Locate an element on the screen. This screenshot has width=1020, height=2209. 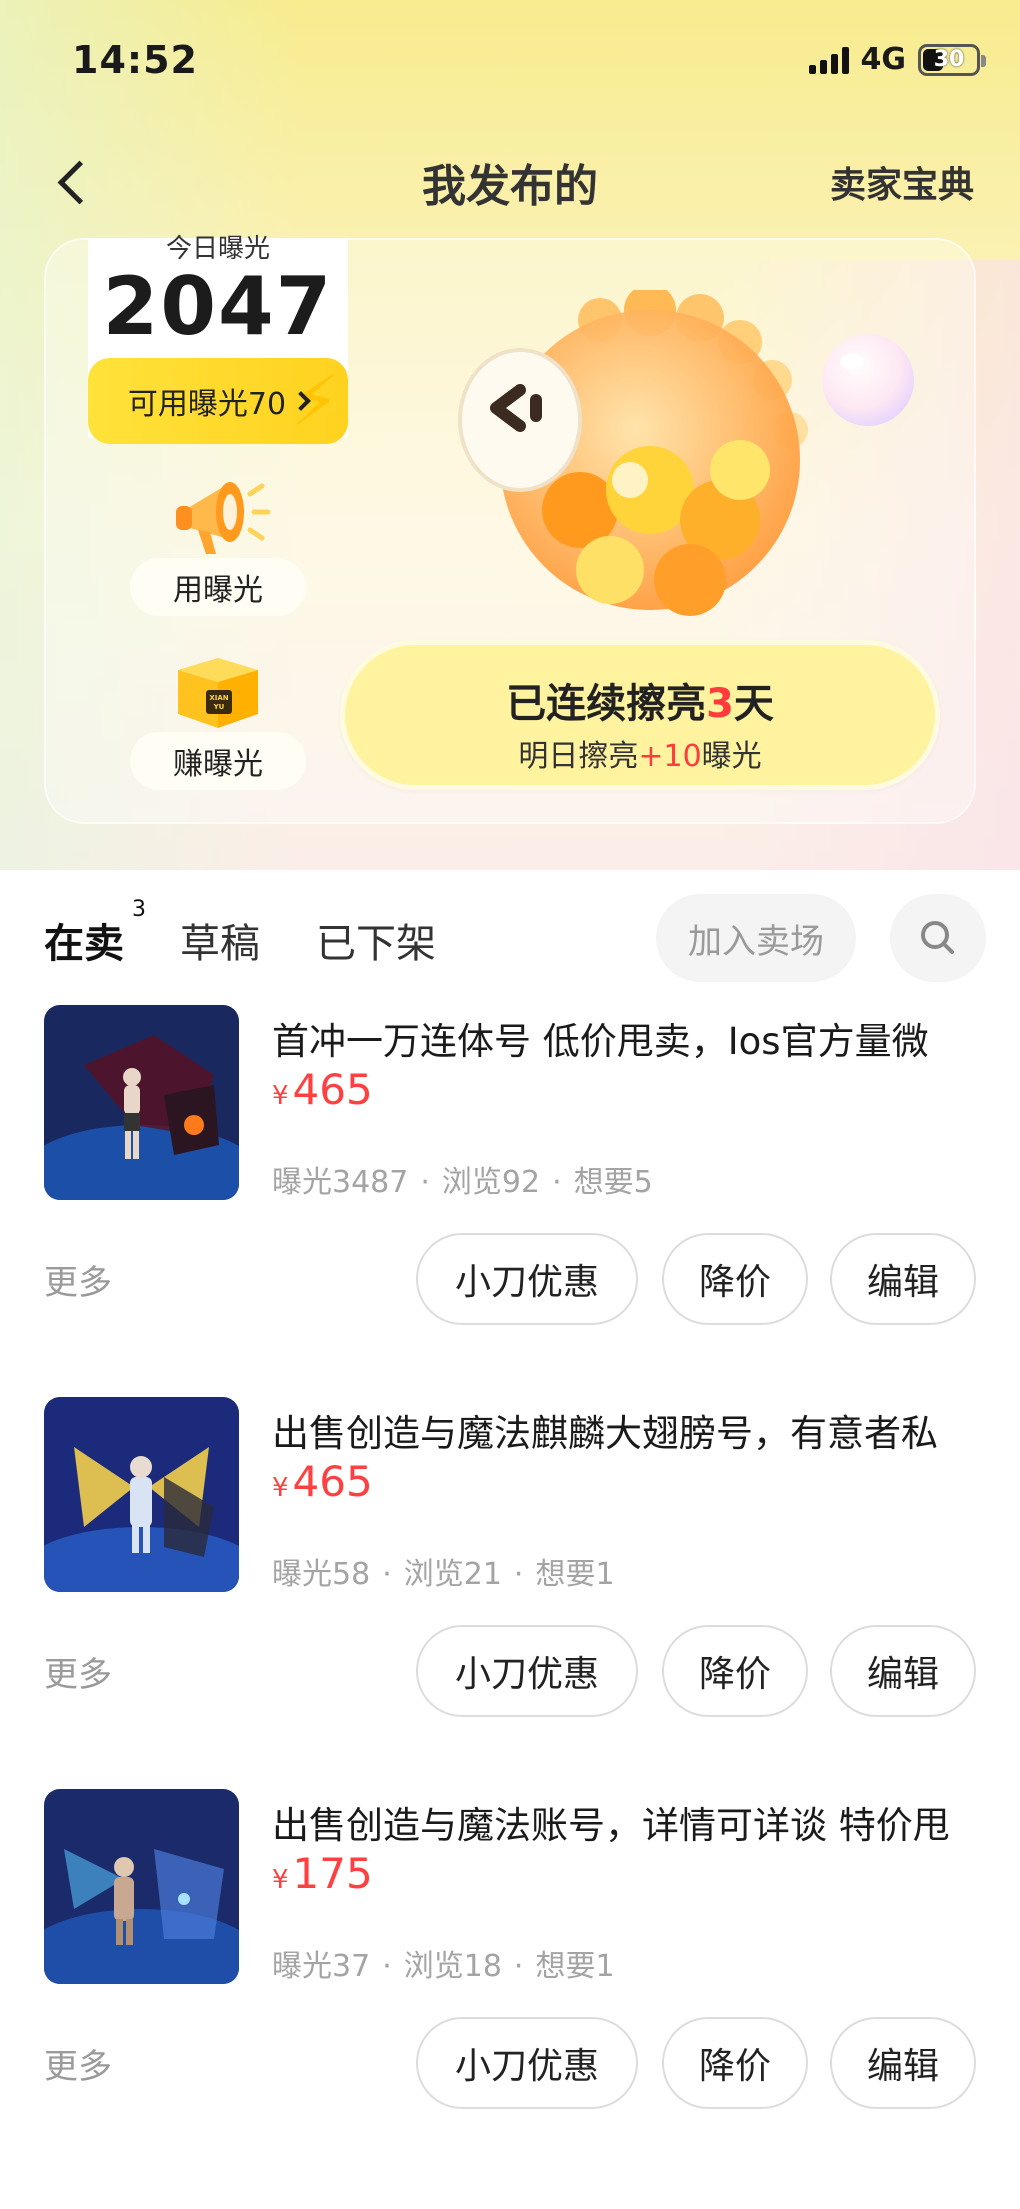
item-price: ¥175 is located at coordinates (322, 1873).